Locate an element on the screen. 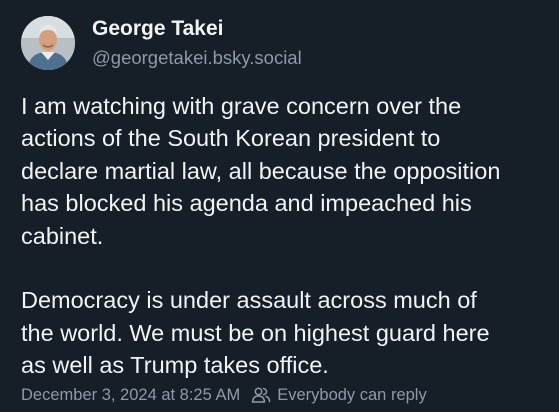 This screenshot has height=412, width=559. author-display-name: George Takei is located at coordinates (158, 29).